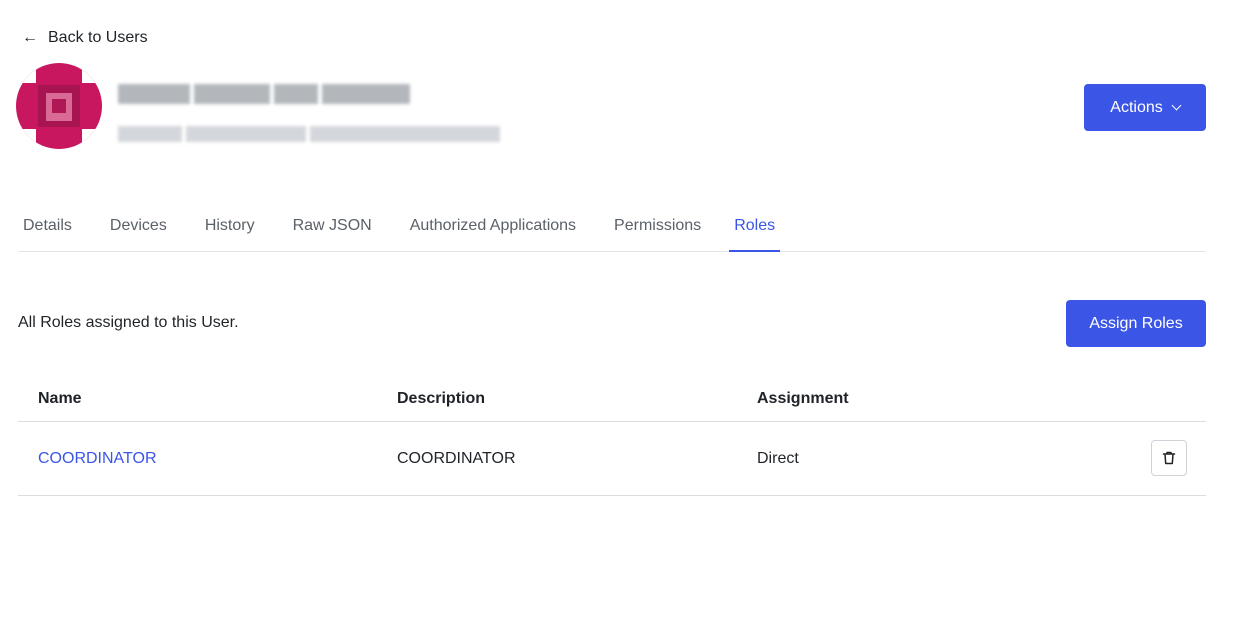 This screenshot has width=1248, height=622. I want to click on tab-authorized-applications-label: Authorized Applications, so click(493, 225).